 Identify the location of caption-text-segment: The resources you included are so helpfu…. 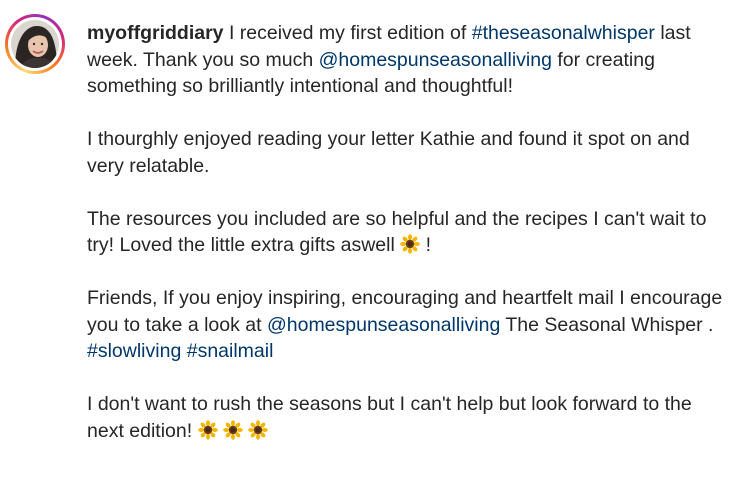
(397, 232).